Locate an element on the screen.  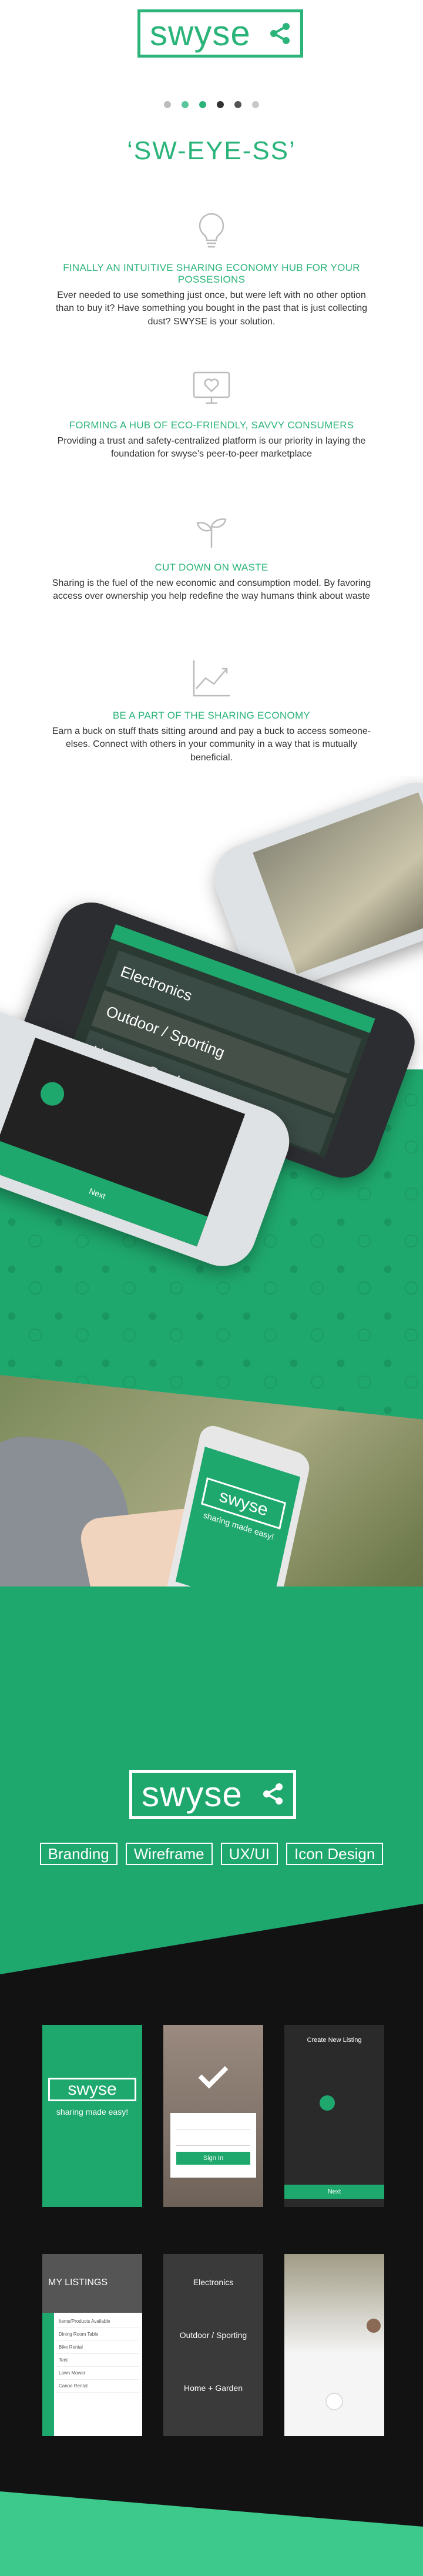
list-item: Lawn Mower is located at coordinates (97, 2373).